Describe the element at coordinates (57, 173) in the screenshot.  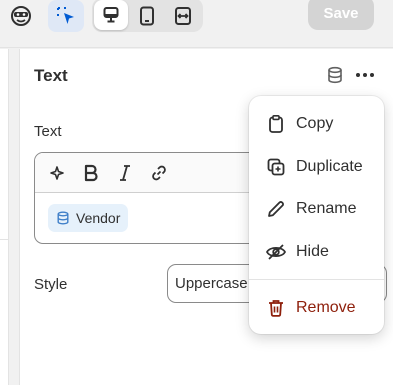
I see `ai-sparkle-icon` at that location.